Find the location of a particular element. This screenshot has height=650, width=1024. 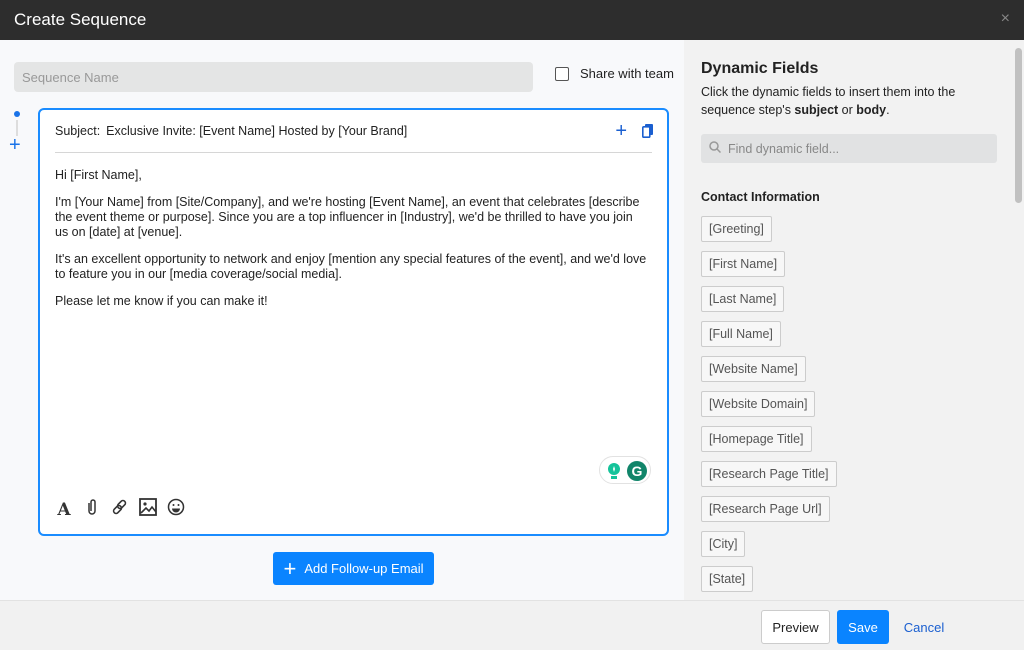

search-icon is located at coordinates (715, 148).